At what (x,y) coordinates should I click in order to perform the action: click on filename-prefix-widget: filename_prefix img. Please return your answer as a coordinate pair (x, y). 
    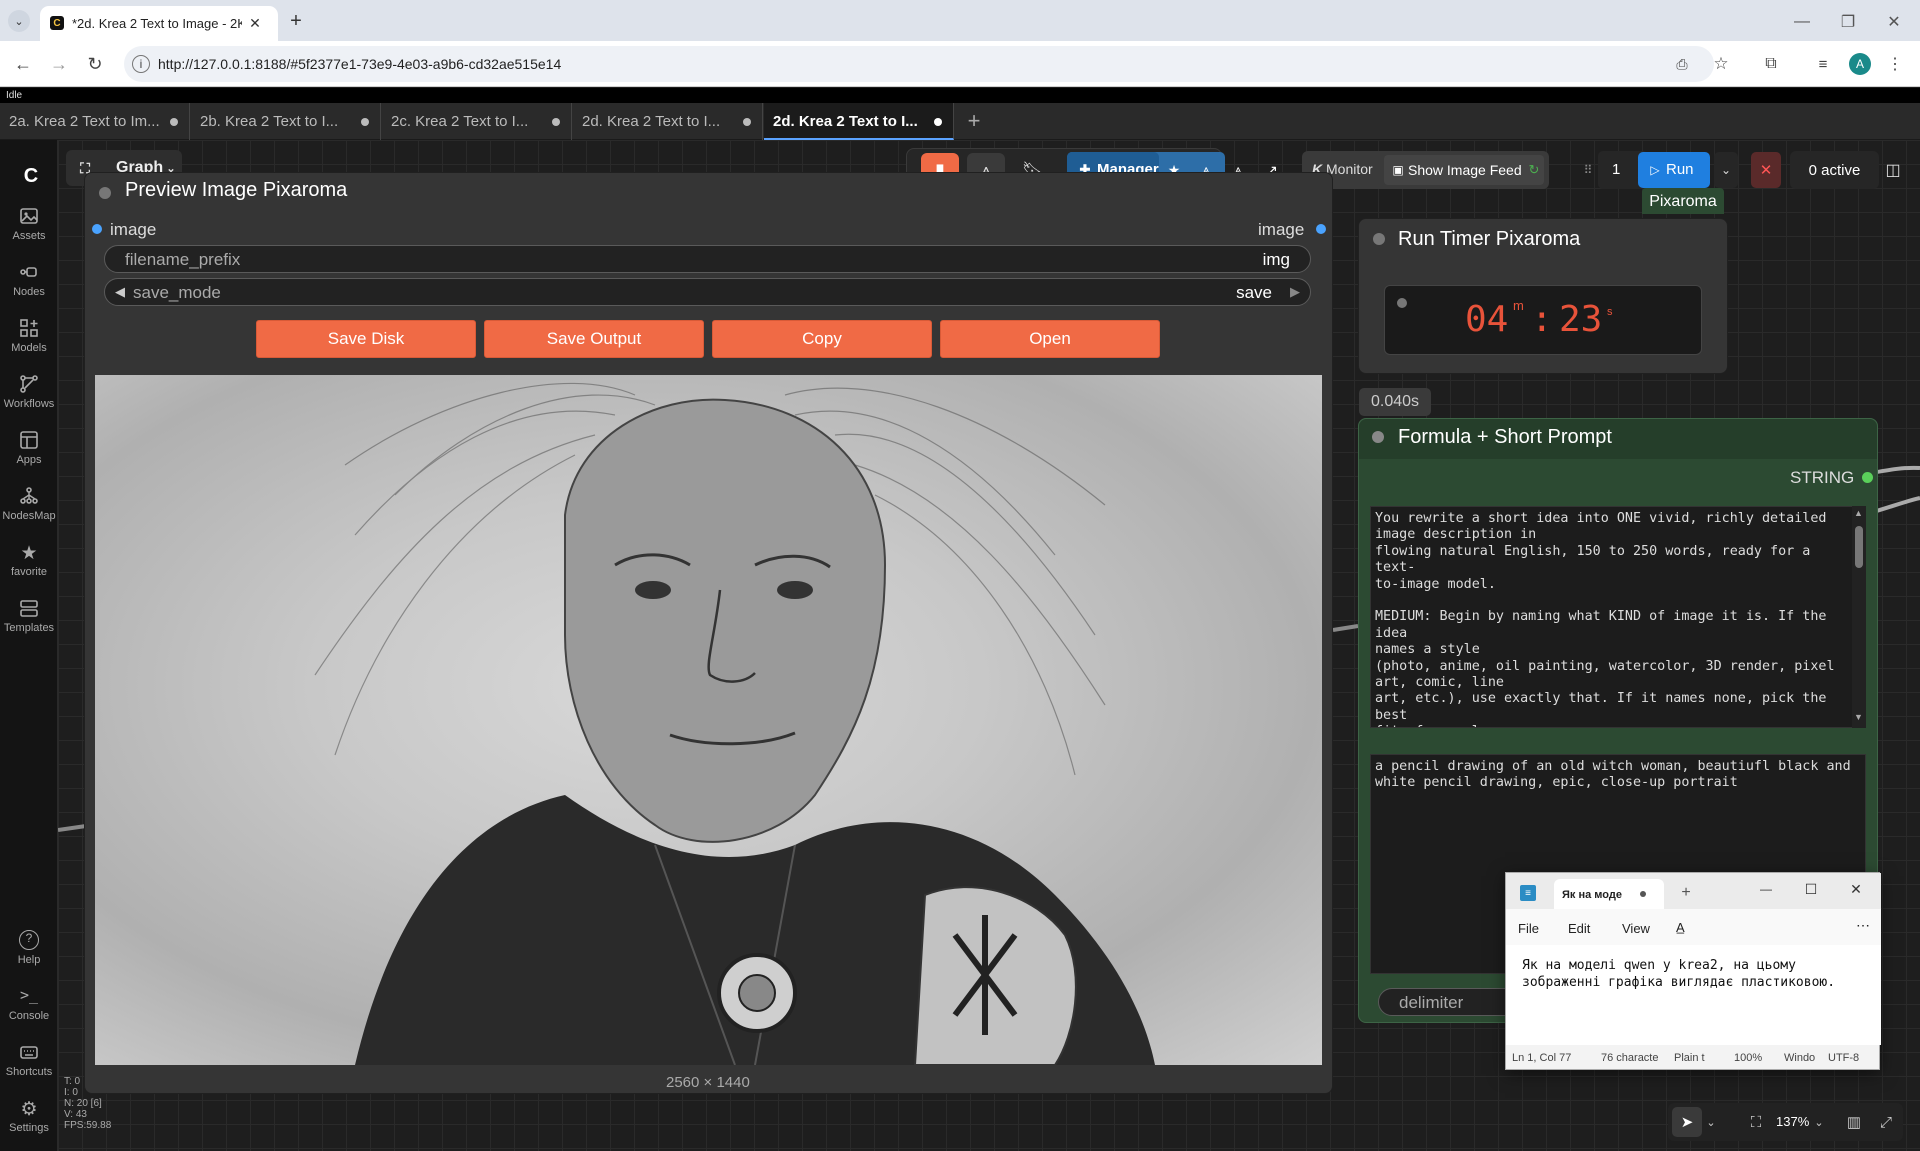
    Looking at the image, I should click on (707, 259).